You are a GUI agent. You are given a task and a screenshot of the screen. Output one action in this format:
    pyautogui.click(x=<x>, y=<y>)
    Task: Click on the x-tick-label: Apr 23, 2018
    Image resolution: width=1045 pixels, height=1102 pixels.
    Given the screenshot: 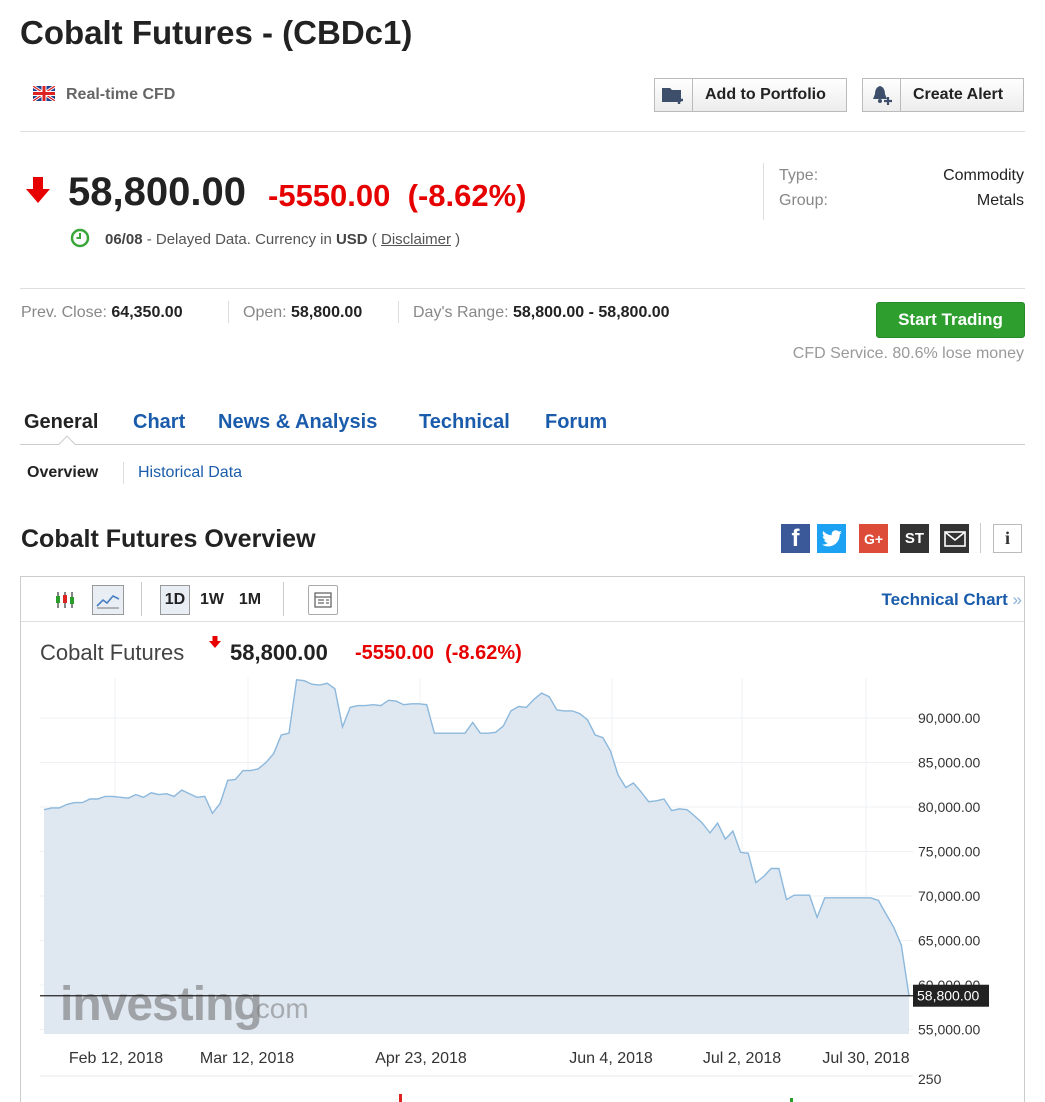 What is the action you would take?
    pyautogui.click(x=421, y=1058)
    